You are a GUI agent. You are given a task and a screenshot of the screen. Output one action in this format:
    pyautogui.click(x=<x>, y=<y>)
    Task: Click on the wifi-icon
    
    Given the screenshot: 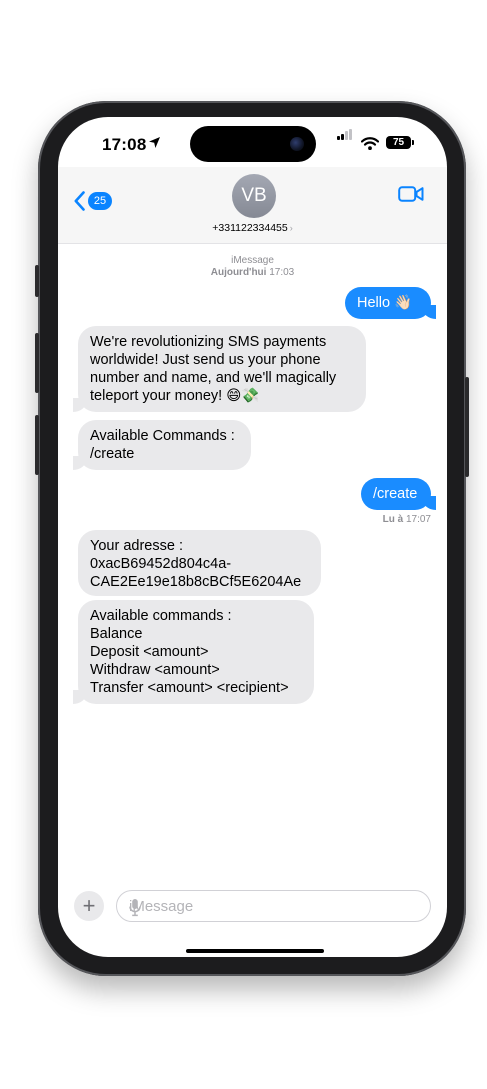 What is the action you would take?
    pyautogui.click(x=370, y=146)
    